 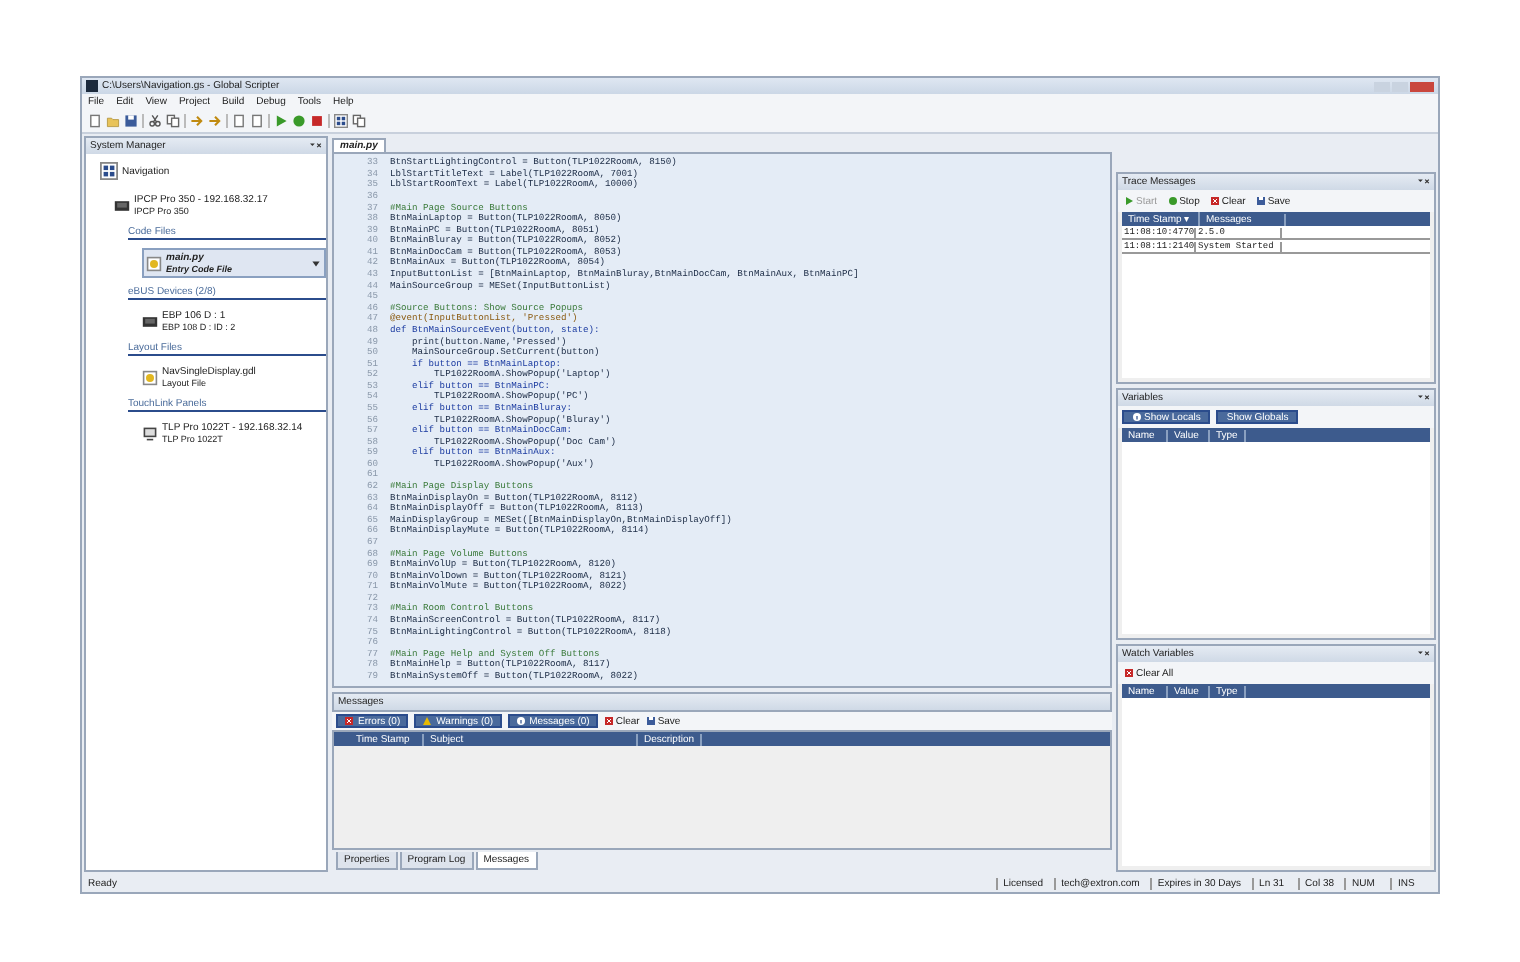 I want to click on scissors-icon, so click(x=155, y=121).